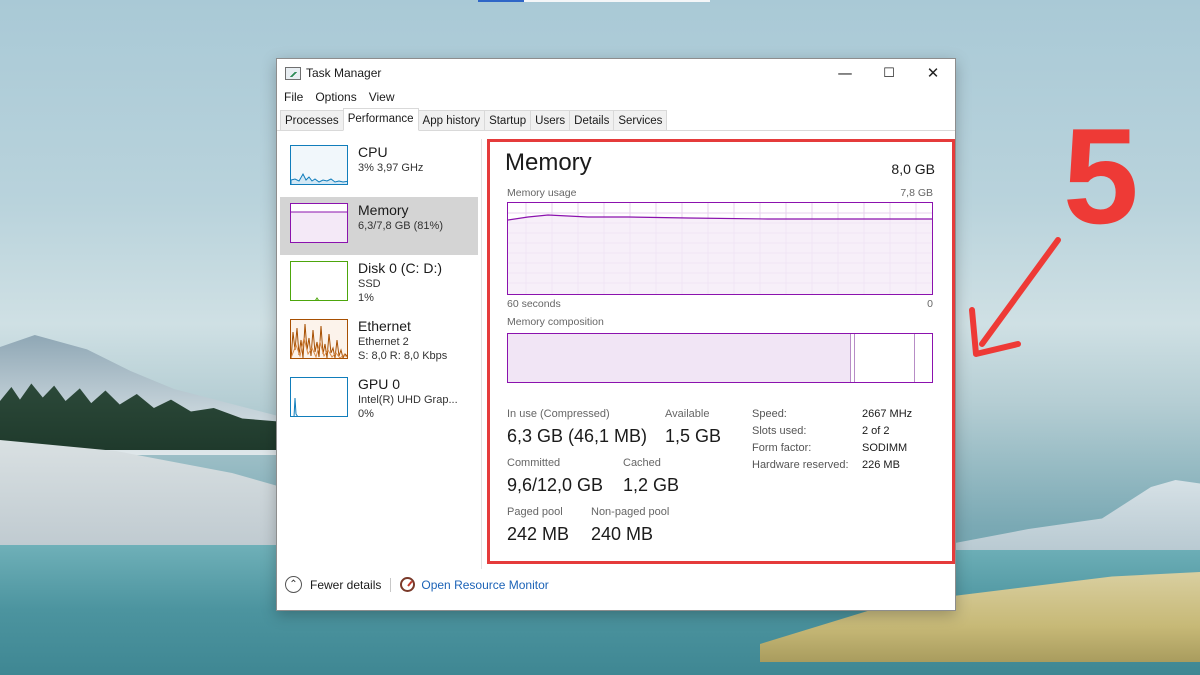  Describe the element at coordinates (616, 97) in the screenshot. I see `menu-bar: File Options View` at that location.